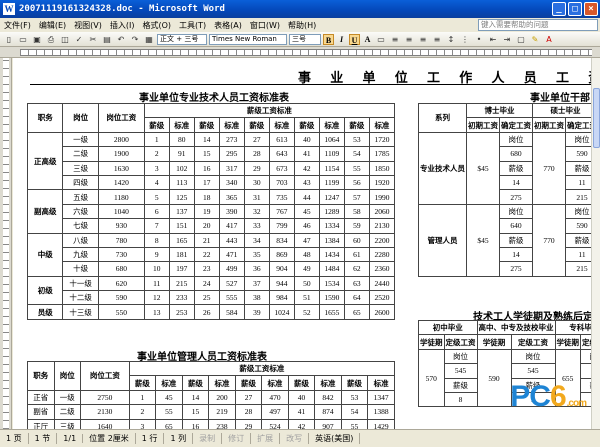 This screenshot has height=447, width=600. Describe the element at coordinates (181, 240) in the screenshot. I see `table-cell: 165` at that location.